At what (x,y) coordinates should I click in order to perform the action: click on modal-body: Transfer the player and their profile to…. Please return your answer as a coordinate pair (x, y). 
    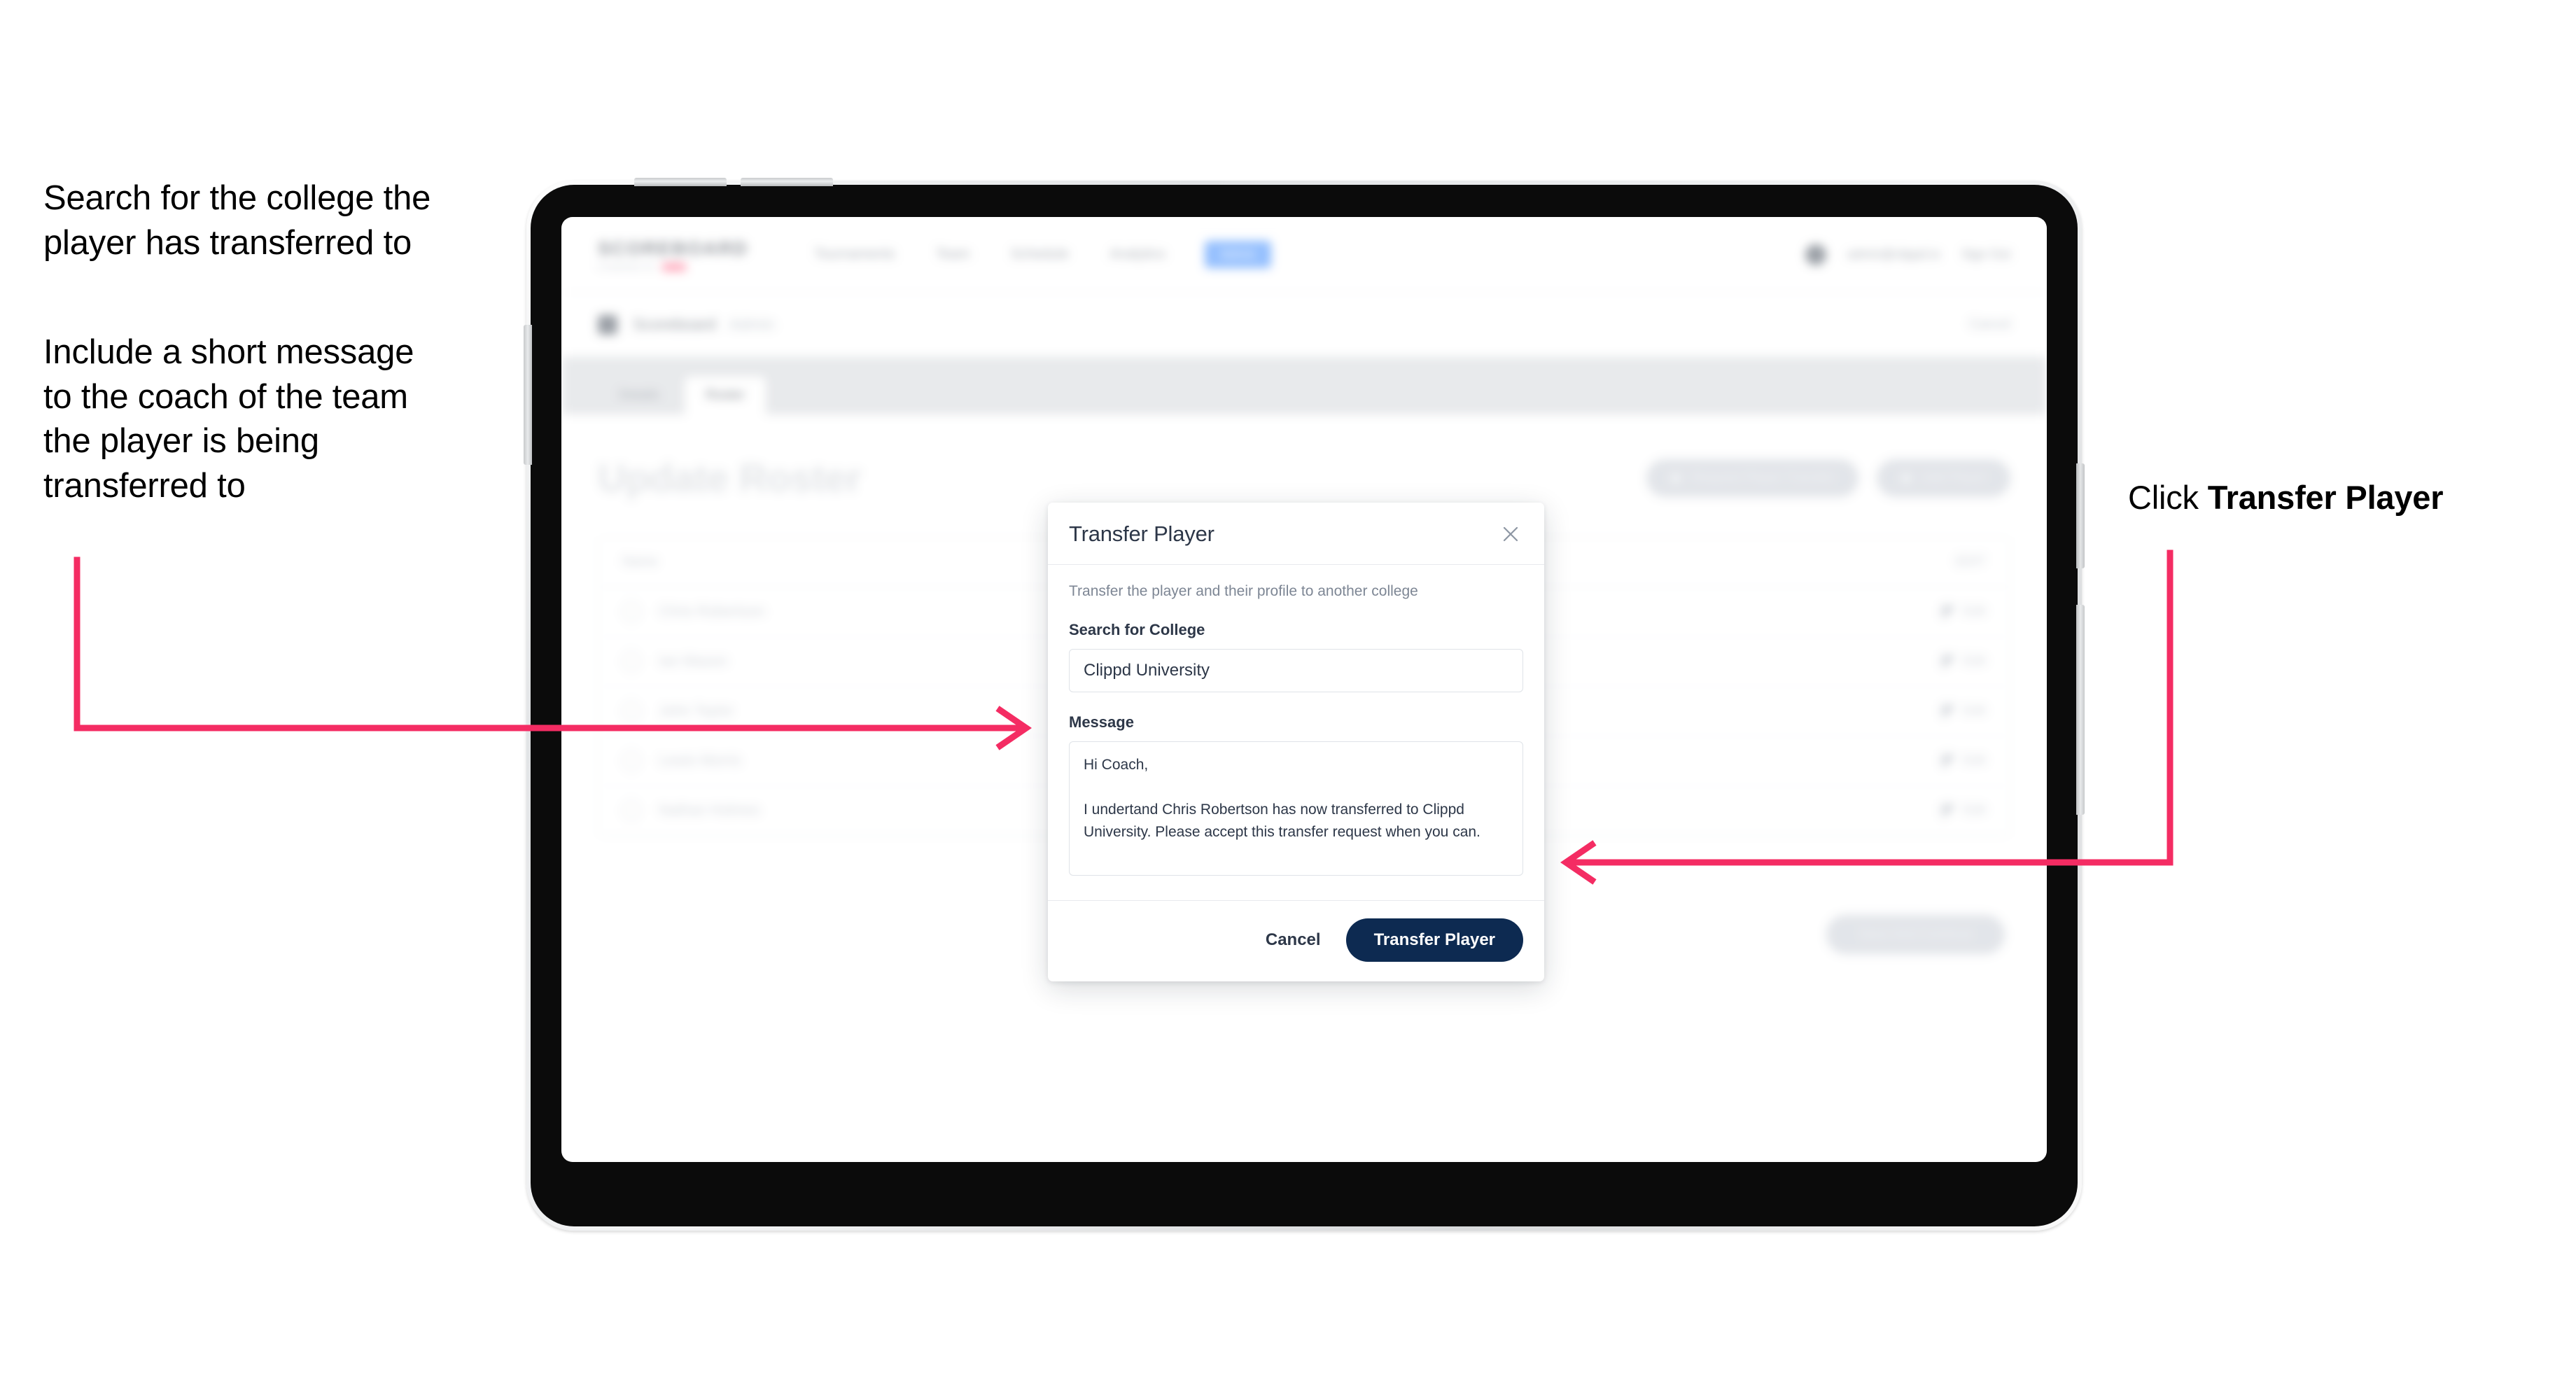
    Looking at the image, I should click on (1296, 732).